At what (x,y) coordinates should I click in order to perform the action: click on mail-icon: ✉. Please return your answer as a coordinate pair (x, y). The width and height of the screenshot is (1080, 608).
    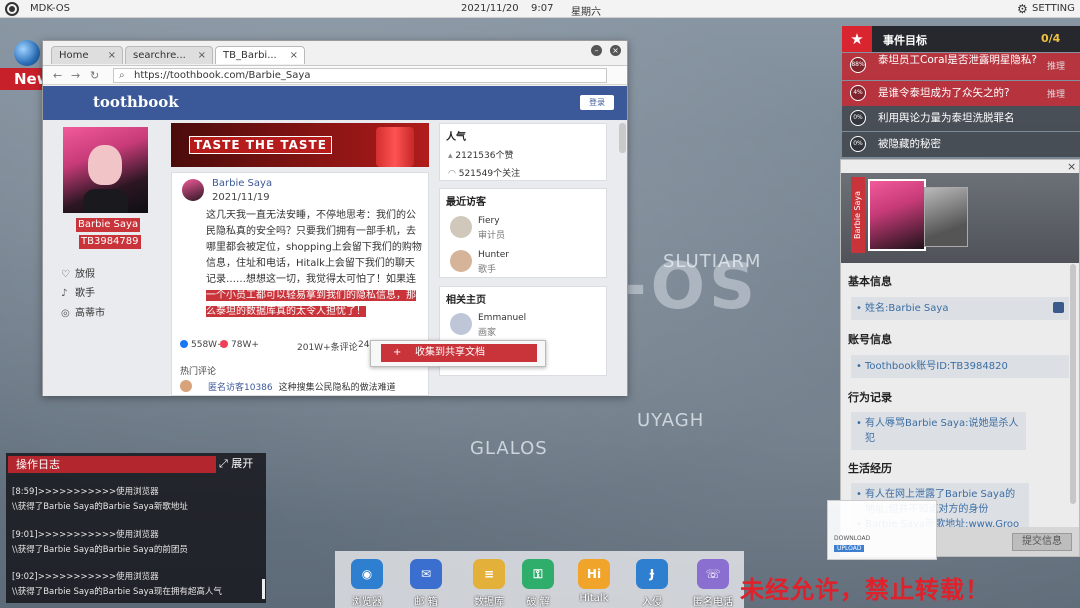
    Looking at the image, I should click on (426, 574).